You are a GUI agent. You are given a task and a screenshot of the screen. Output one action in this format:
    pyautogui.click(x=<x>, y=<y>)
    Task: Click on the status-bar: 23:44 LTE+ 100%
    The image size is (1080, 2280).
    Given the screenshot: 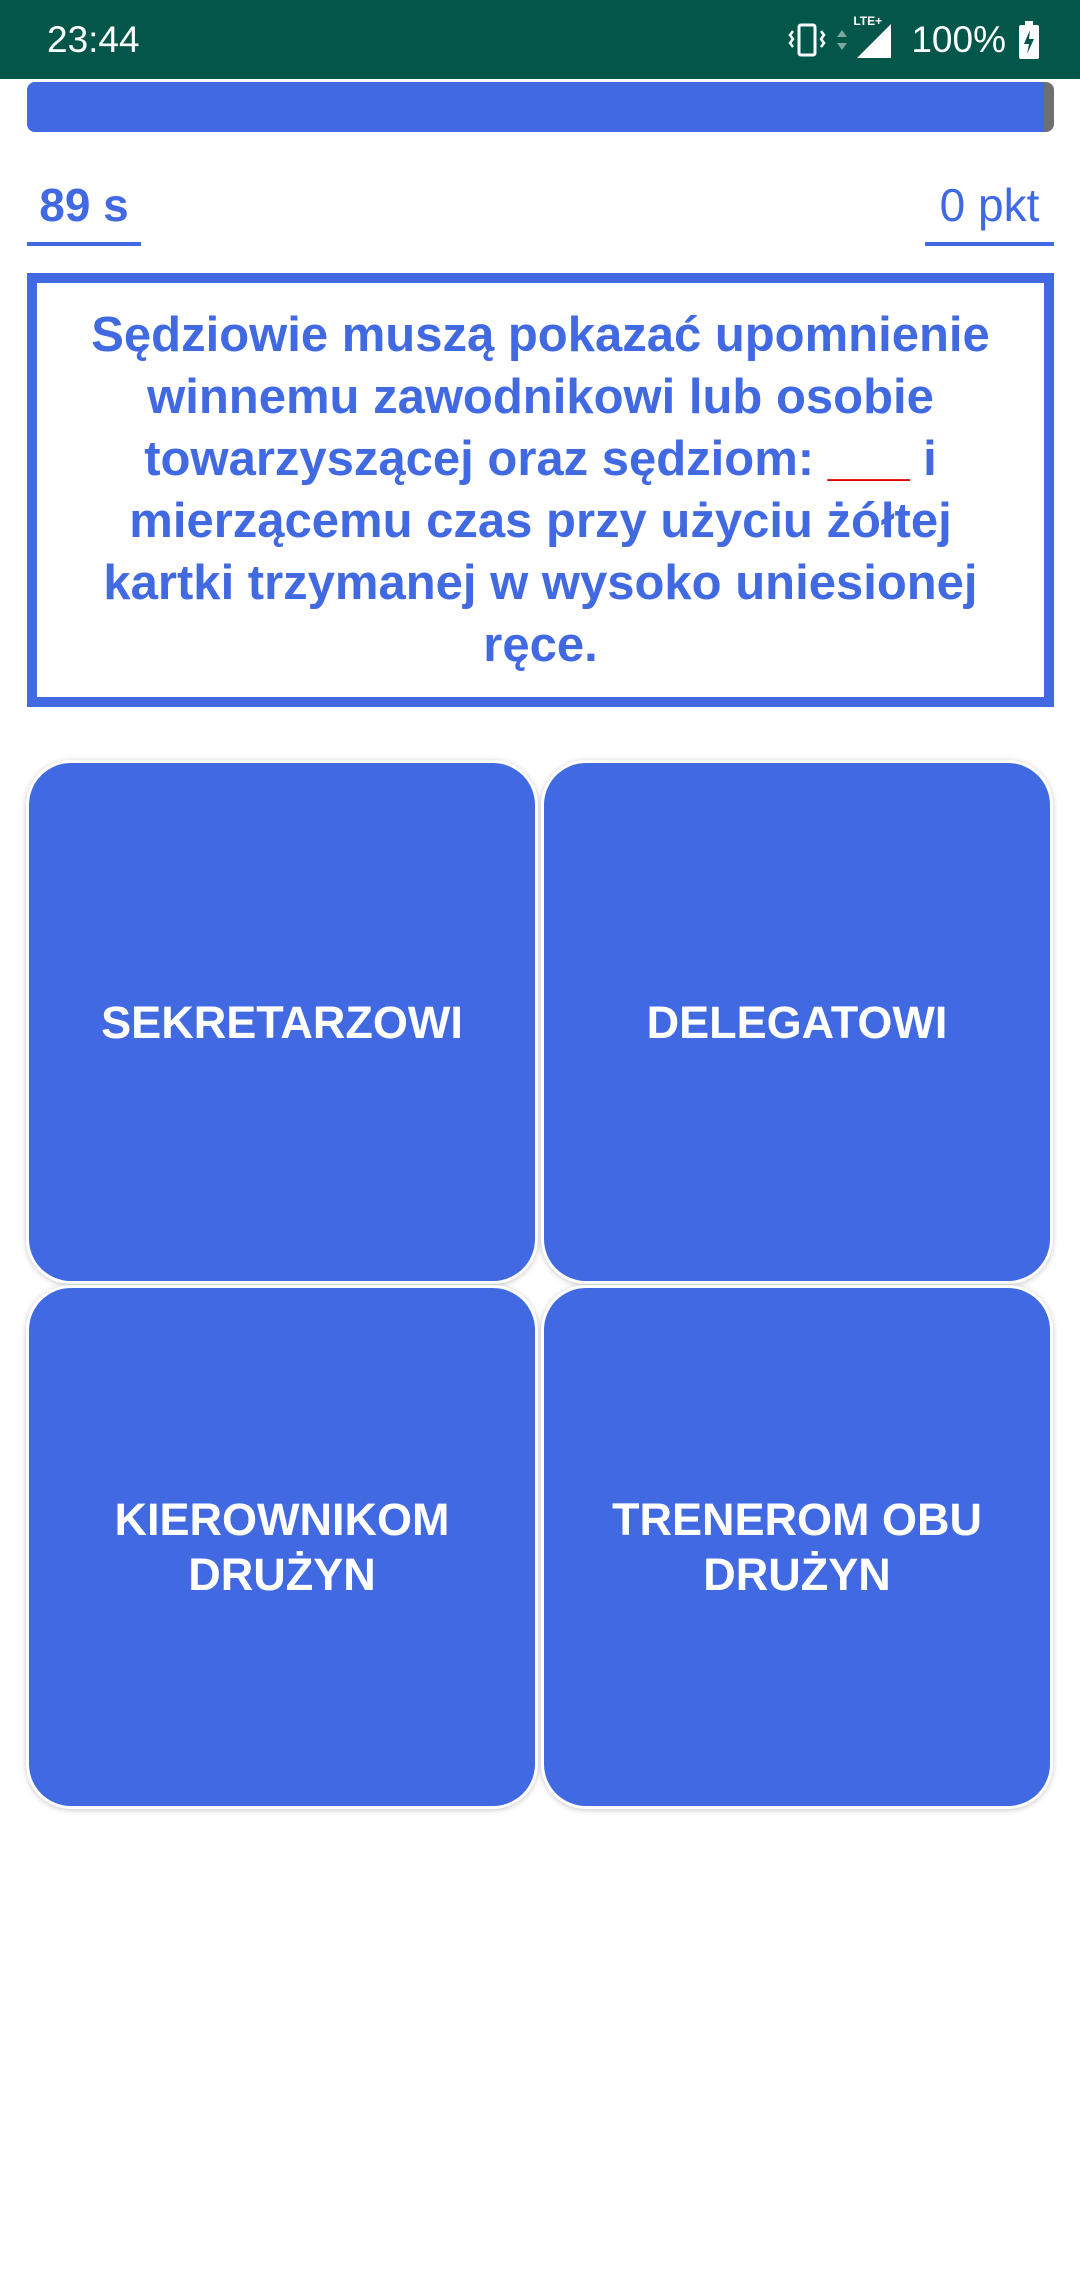 What is the action you would take?
    pyautogui.click(x=540, y=39)
    